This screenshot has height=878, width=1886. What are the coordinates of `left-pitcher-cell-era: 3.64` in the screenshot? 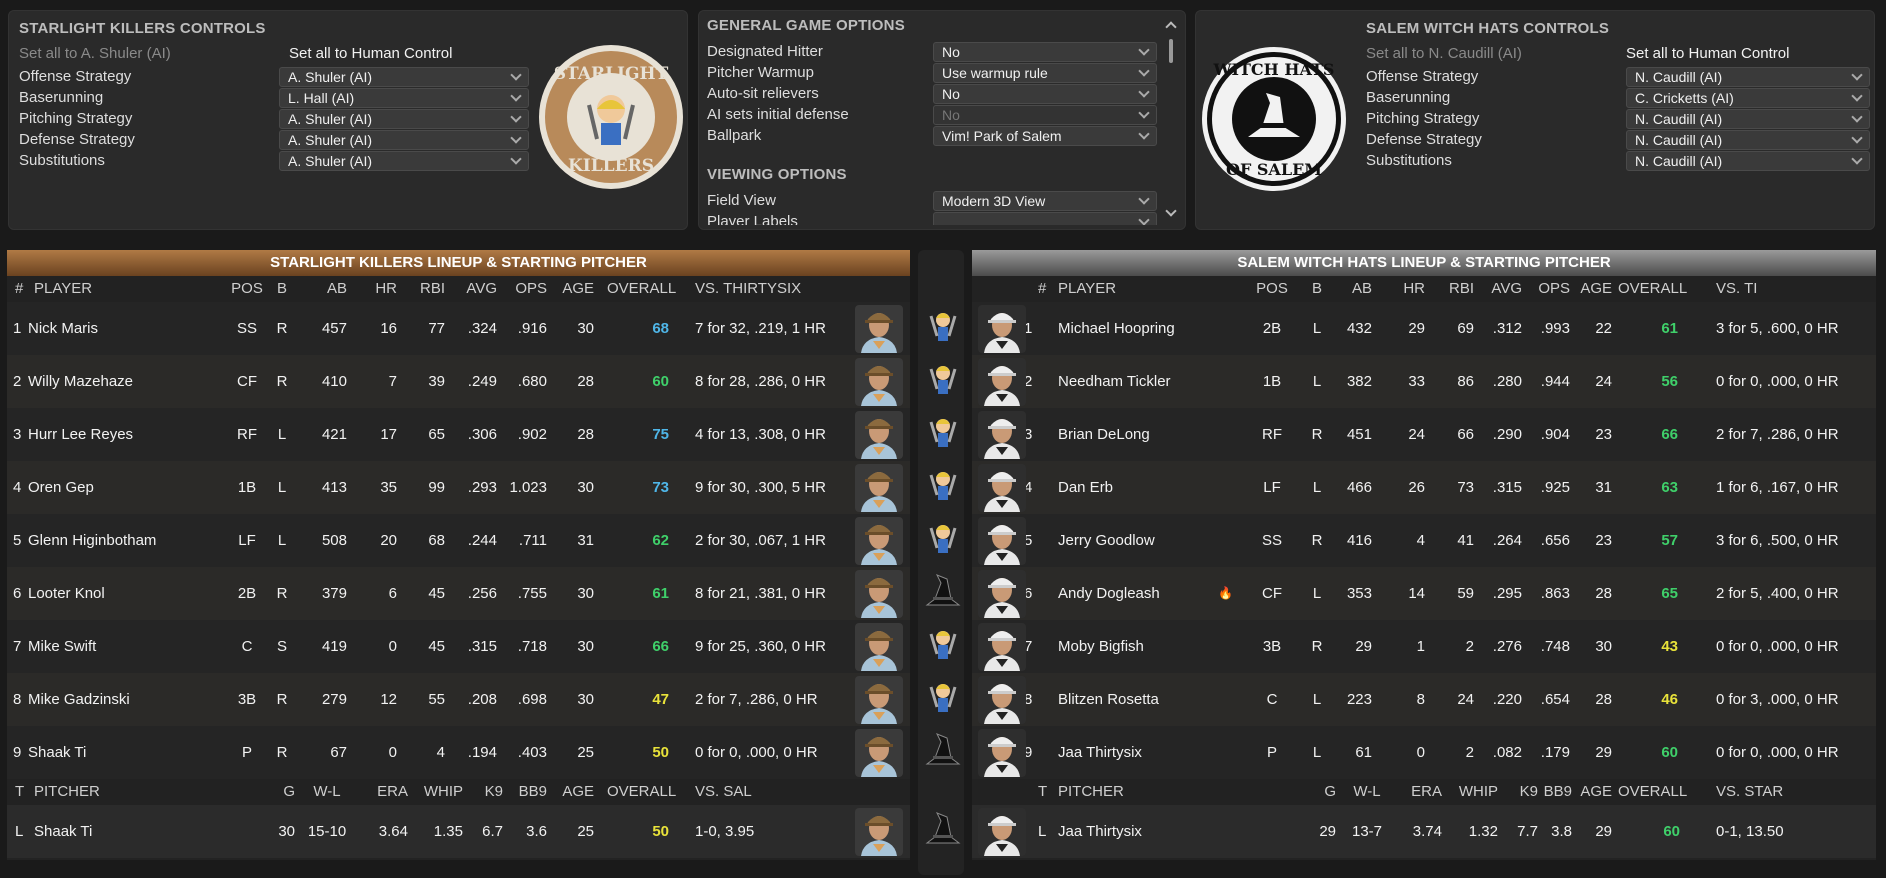 It's located at (393, 831).